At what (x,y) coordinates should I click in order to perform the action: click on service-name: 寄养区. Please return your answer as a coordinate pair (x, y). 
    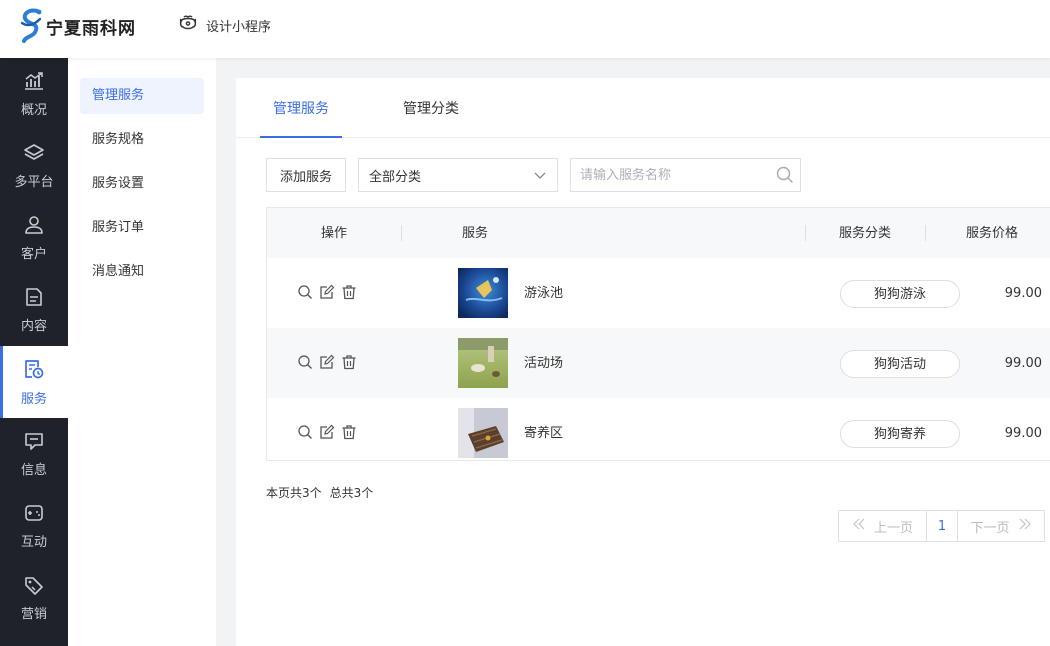
    Looking at the image, I should click on (544, 433).